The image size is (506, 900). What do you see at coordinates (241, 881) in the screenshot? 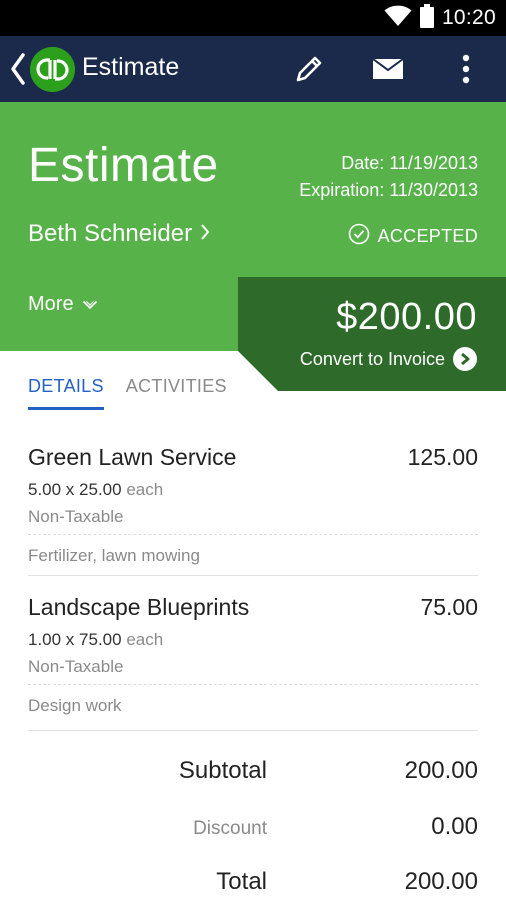
I see `total-label: Total` at bounding box center [241, 881].